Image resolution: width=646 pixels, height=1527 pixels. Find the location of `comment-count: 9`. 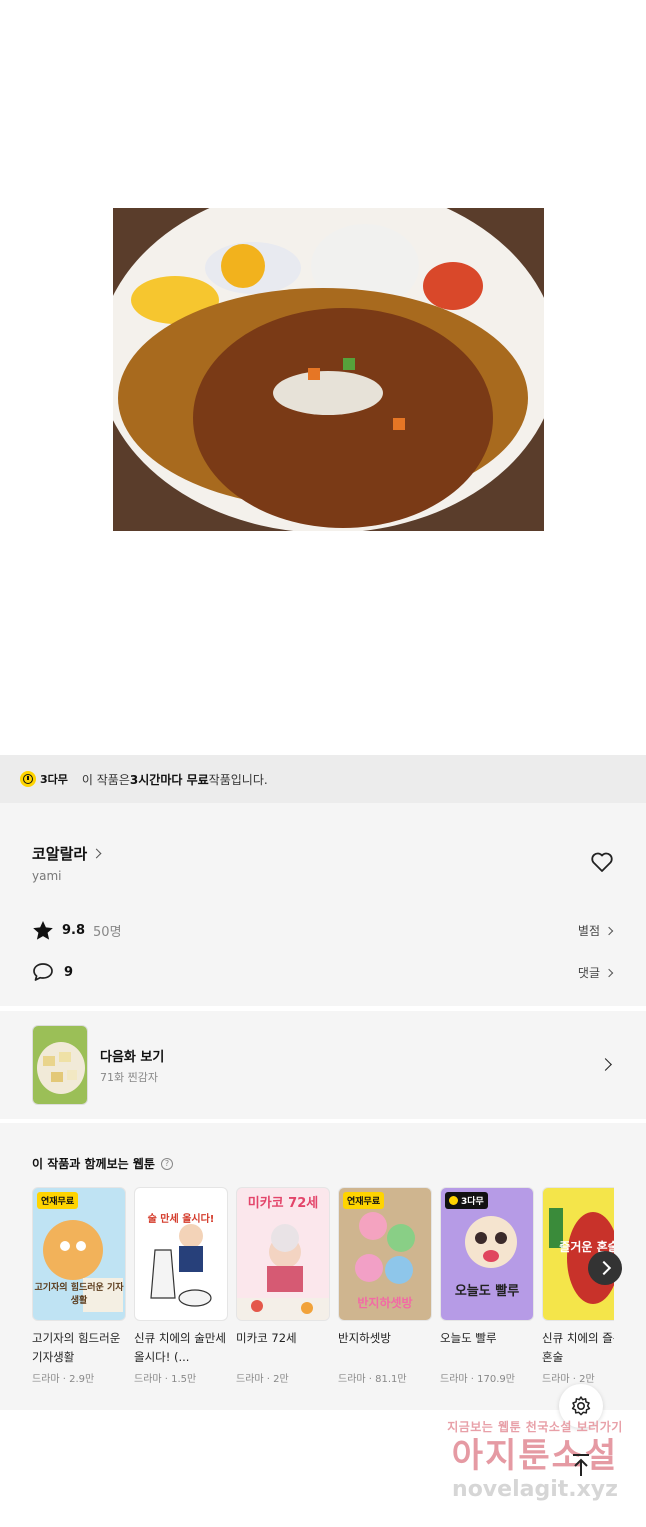

comment-count: 9 is located at coordinates (69, 972).